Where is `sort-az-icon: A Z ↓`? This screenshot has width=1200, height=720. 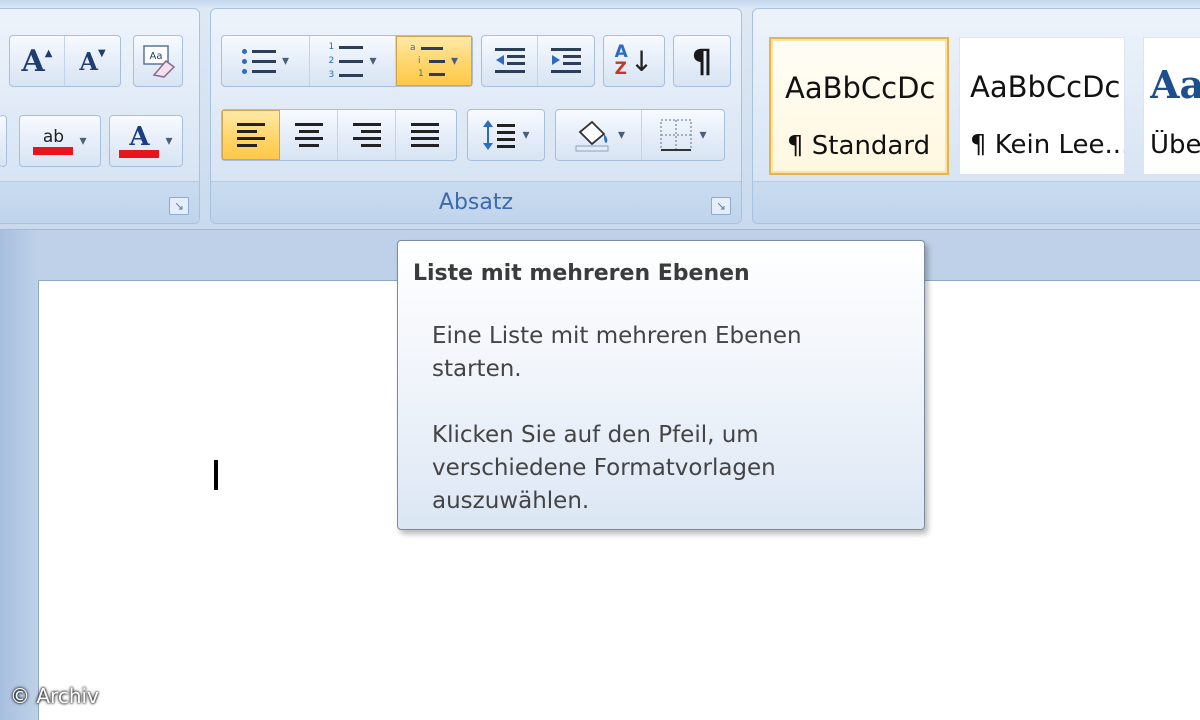
sort-az-icon: A Z ↓ is located at coordinates (634, 60).